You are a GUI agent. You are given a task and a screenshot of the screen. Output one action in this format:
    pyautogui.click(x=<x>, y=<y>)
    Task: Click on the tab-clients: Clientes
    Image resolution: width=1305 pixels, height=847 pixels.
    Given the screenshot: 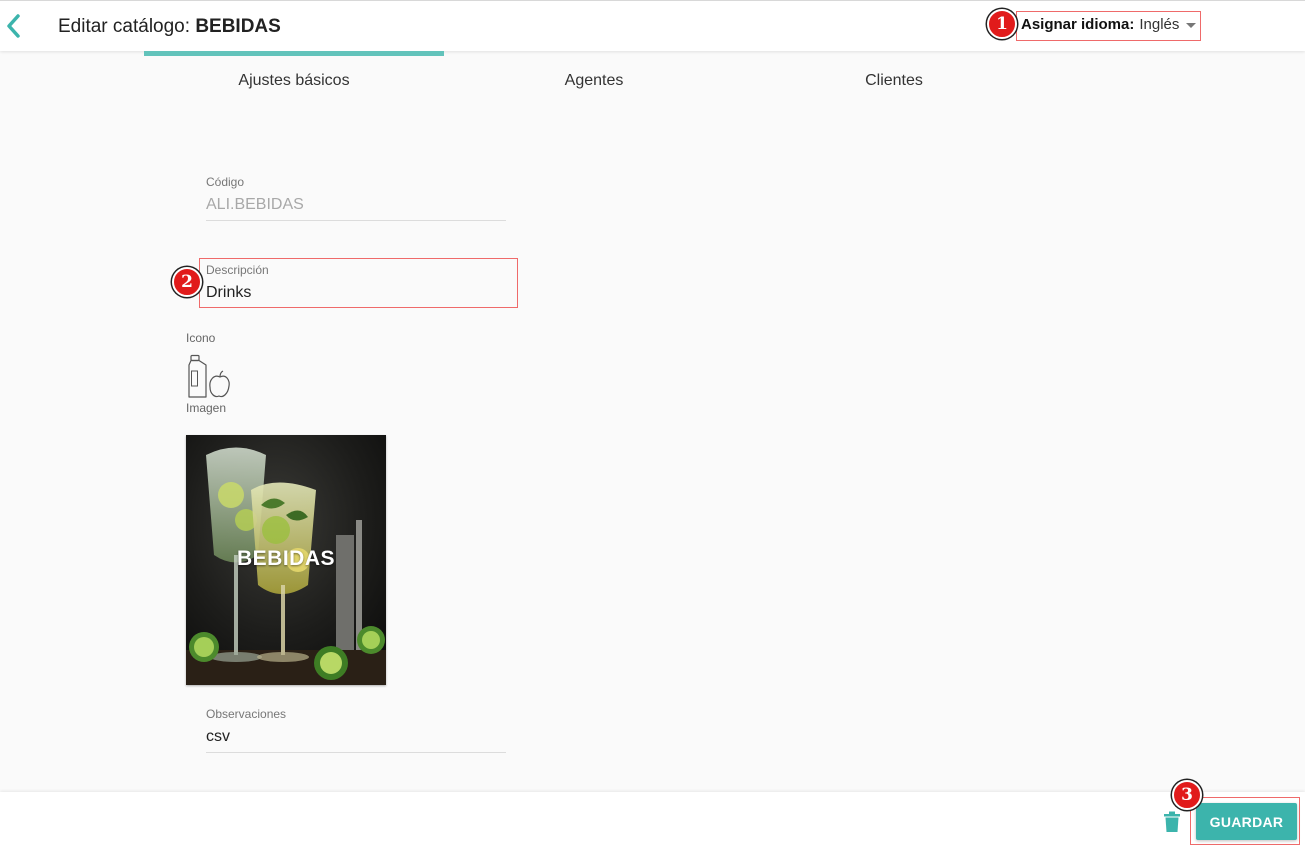 What is the action you would take?
    pyautogui.click(x=894, y=81)
    